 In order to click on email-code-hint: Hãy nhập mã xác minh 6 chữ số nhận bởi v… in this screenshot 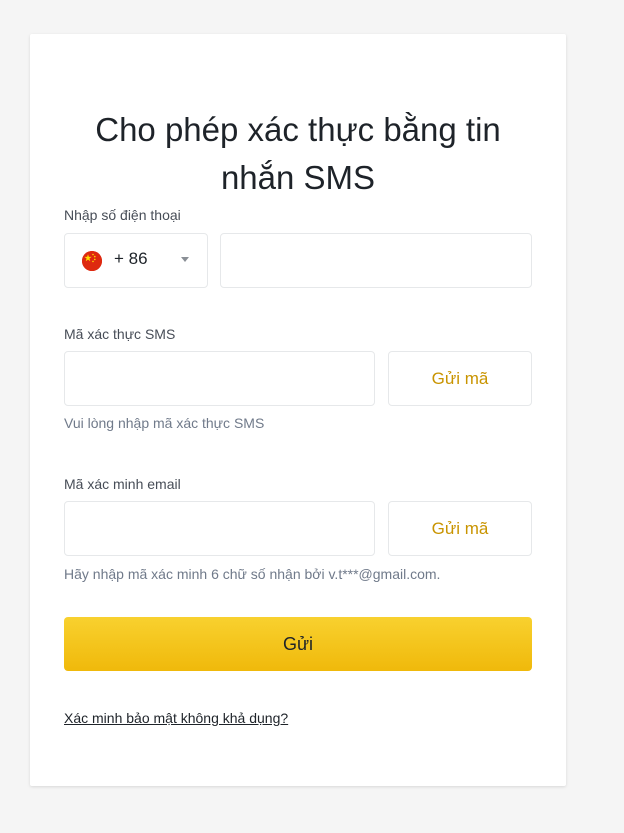, I will do `click(252, 574)`.